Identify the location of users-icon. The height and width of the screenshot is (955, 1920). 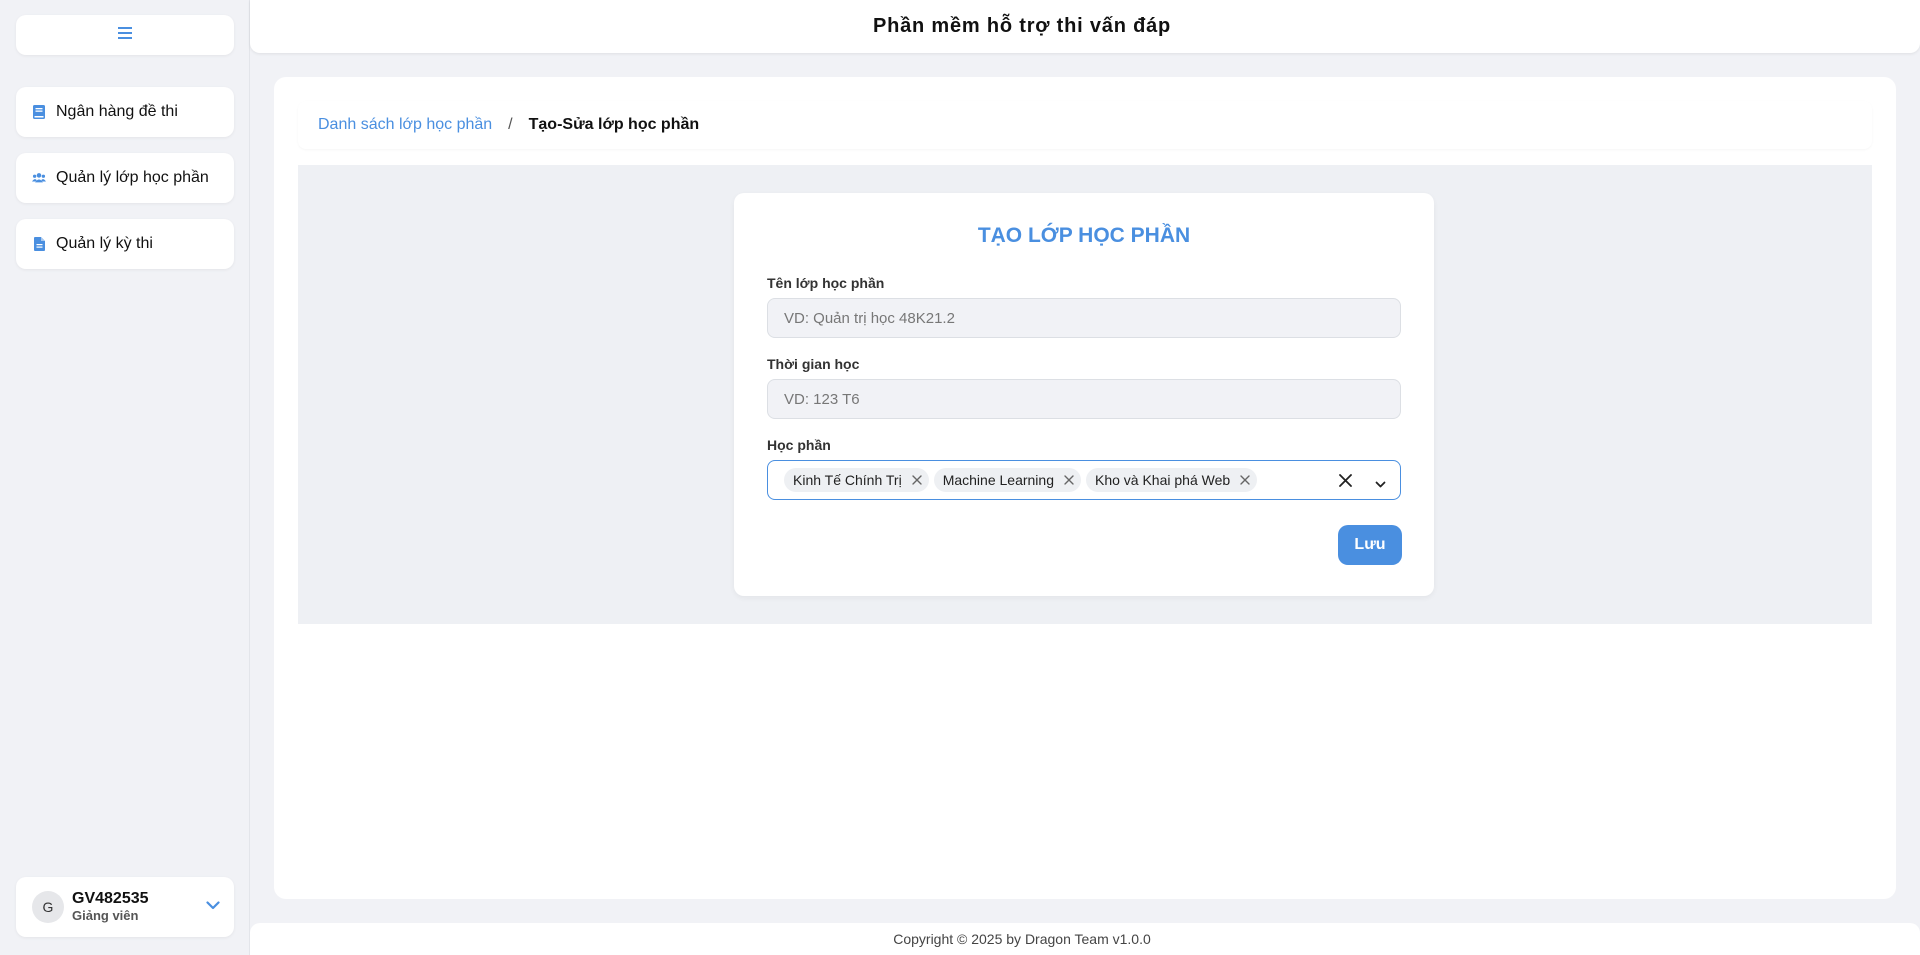
(39, 178).